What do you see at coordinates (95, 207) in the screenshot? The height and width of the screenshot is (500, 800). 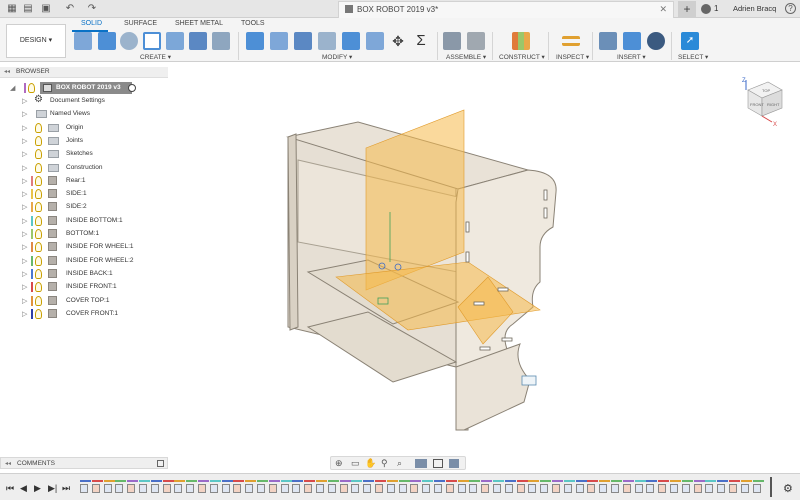 I see `browser-item: ▷ SIDE:2` at bounding box center [95, 207].